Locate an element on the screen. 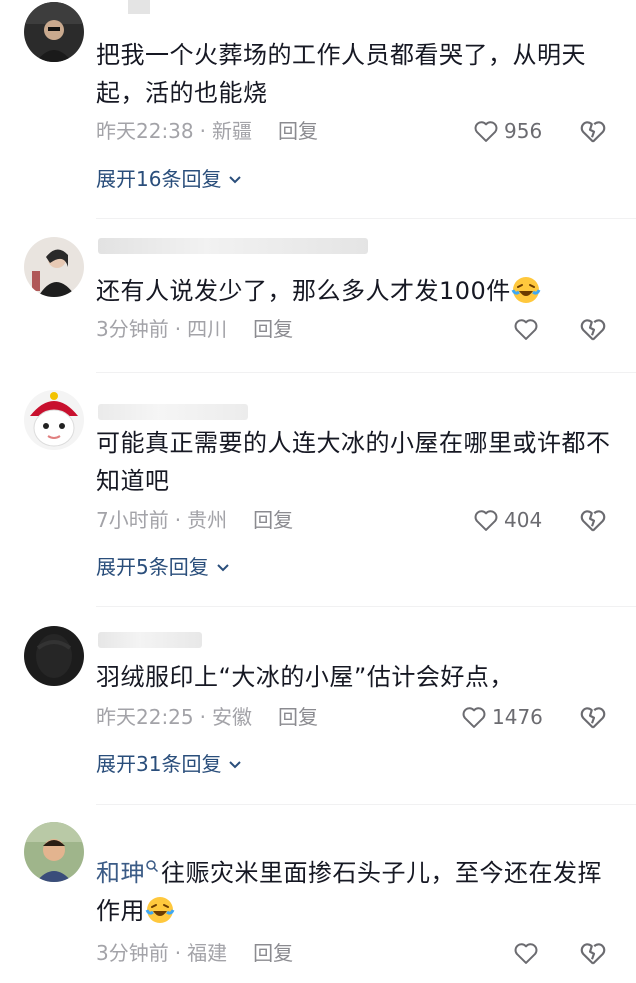  expand-replies-link: 展开16条回复 is located at coordinates (169, 179).